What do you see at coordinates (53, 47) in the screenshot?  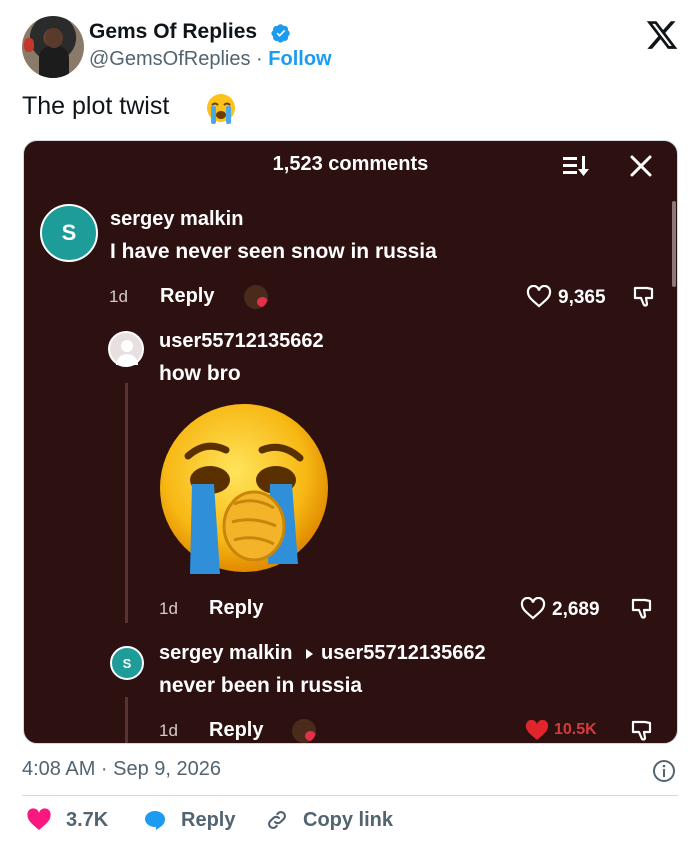 I see `profile-avatar` at bounding box center [53, 47].